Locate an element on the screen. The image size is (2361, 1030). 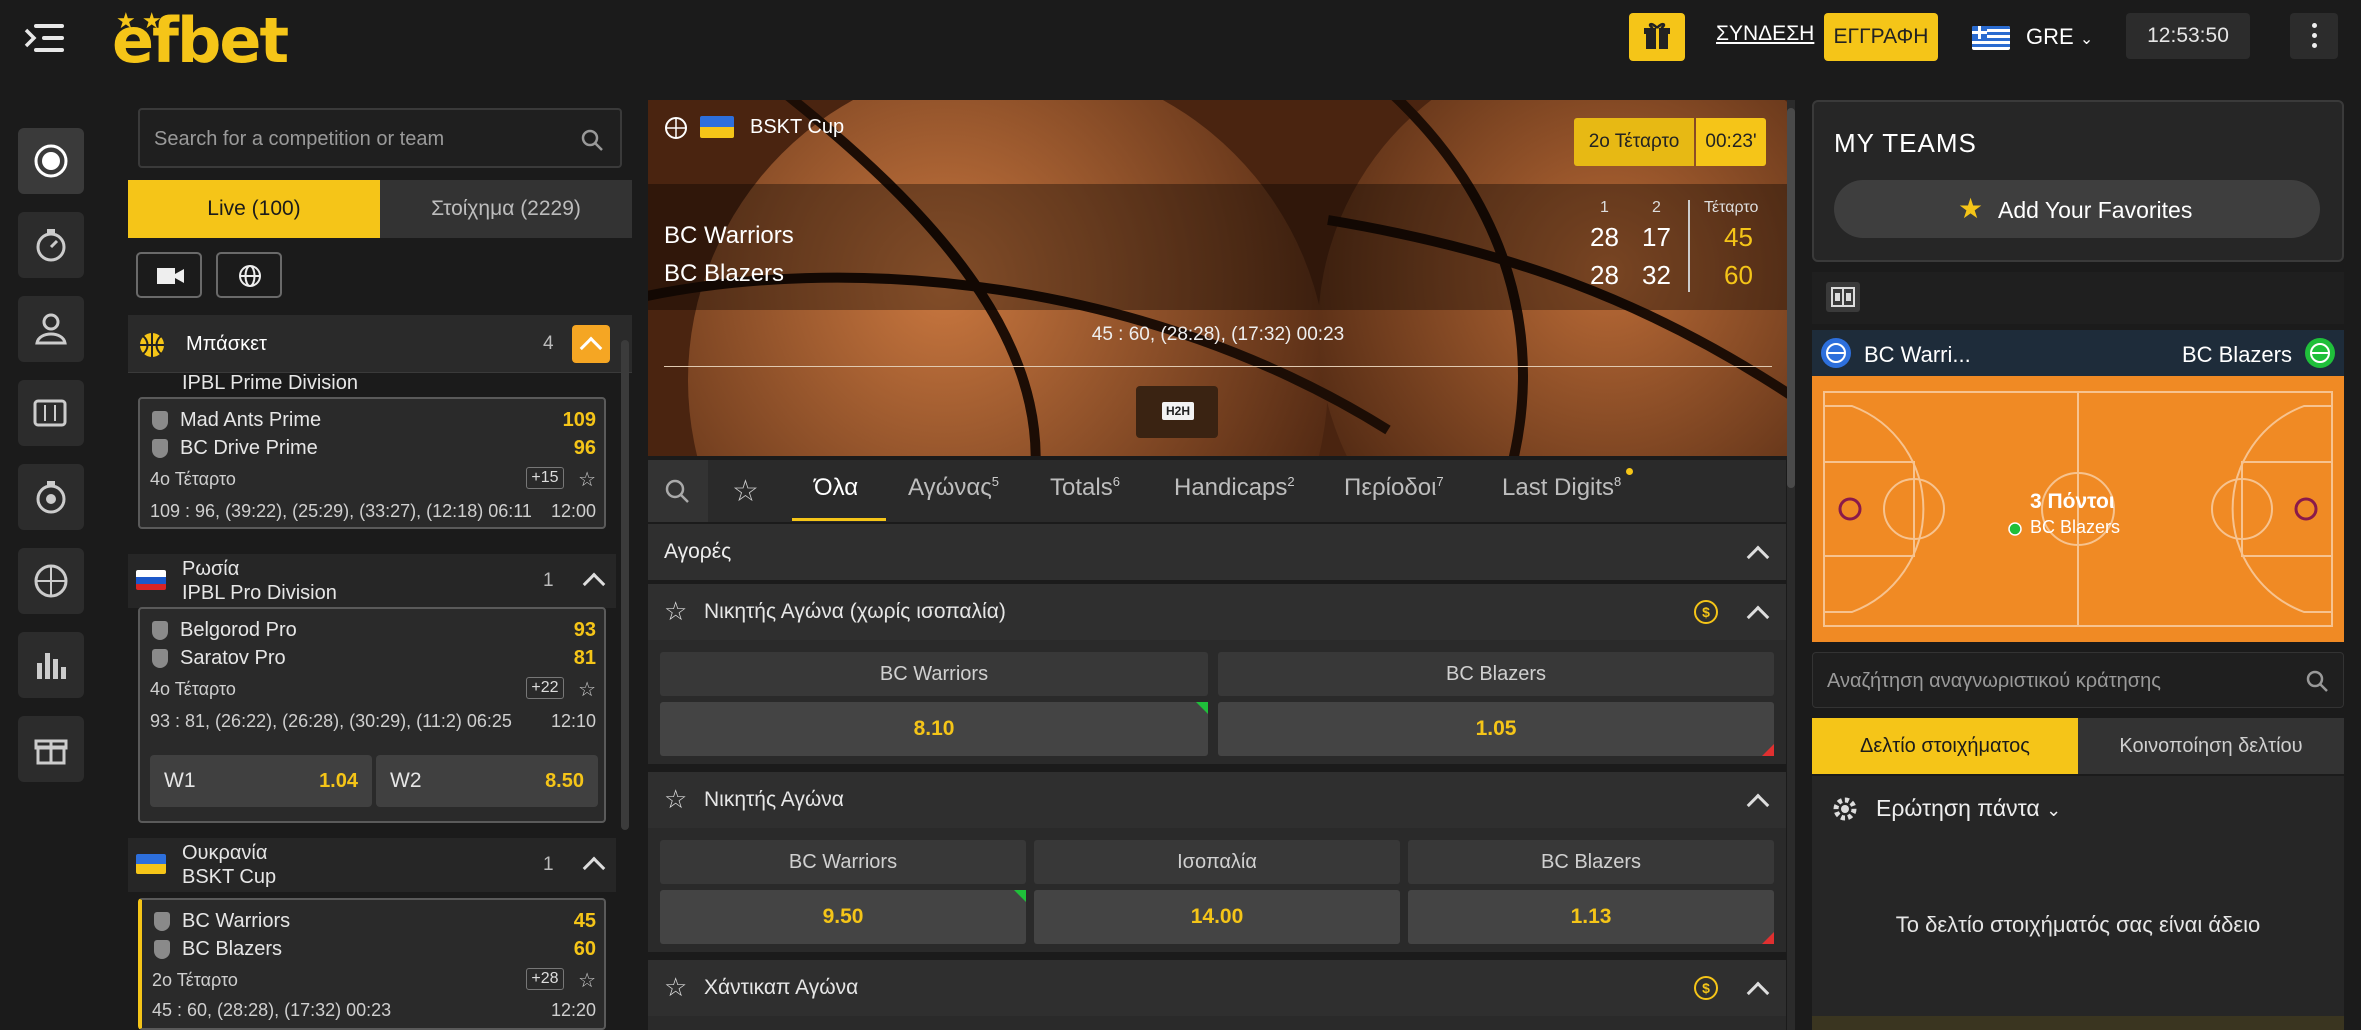
tab-match: Αγώνας5 is located at coordinates (953, 488).